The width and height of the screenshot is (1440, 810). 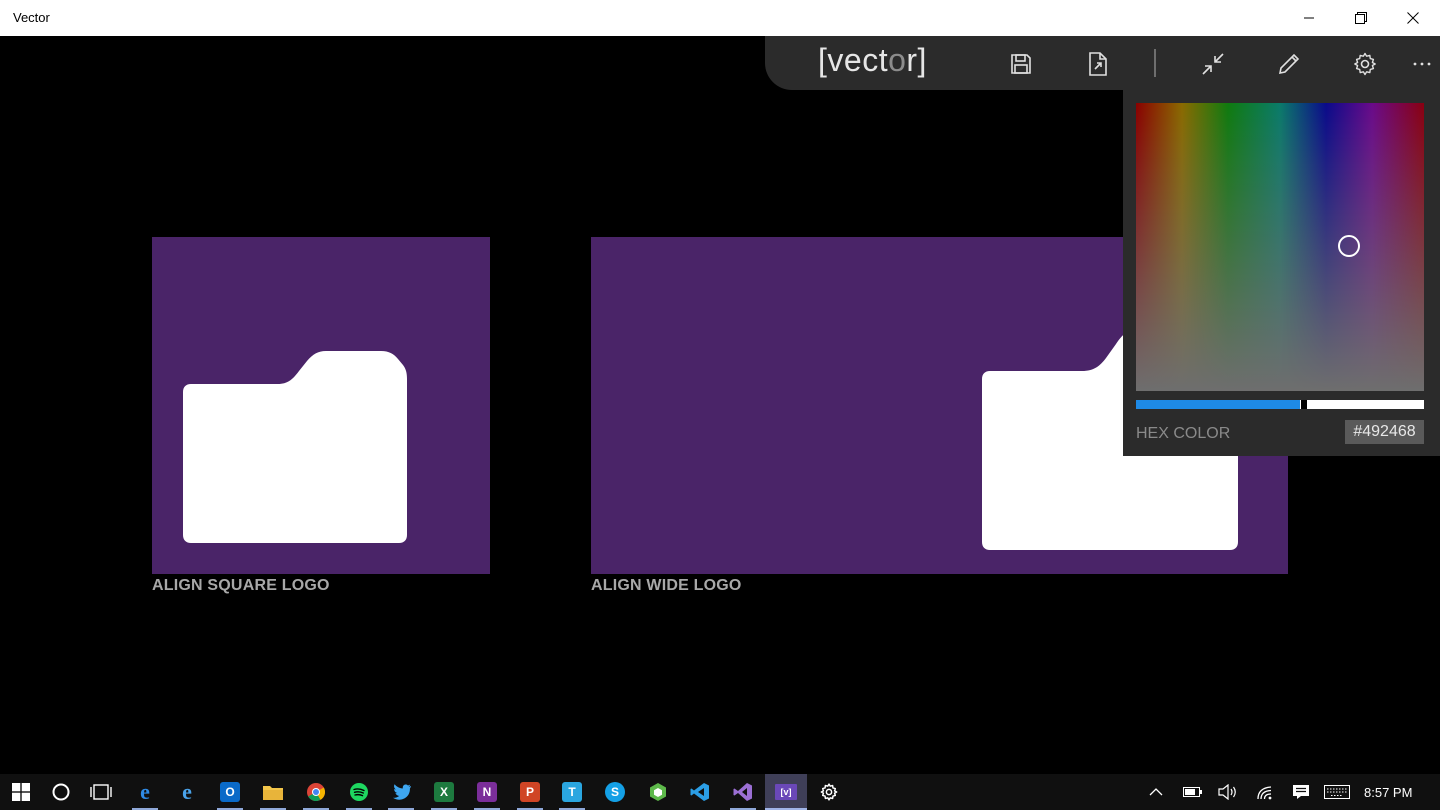 What do you see at coordinates (1183, 433) in the screenshot?
I see `hex-color-label: HEX COLOR` at bounding box center [1183, 433].